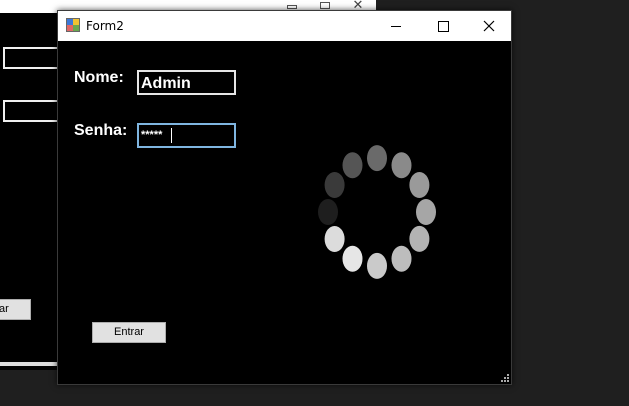 This screenshot has height=406, width=629. Describe the element at coordinates (73, 25) in the screenshot. I see `app-icon` at that location.